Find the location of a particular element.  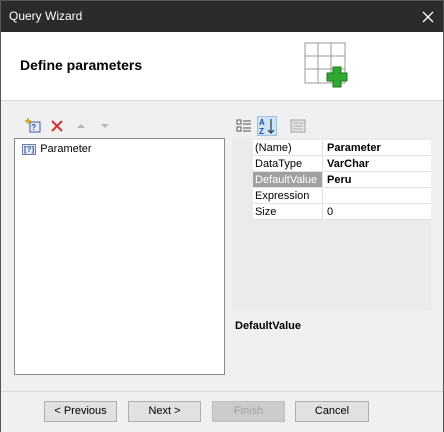

property-pages-icon is located at coordinates (298, 126).